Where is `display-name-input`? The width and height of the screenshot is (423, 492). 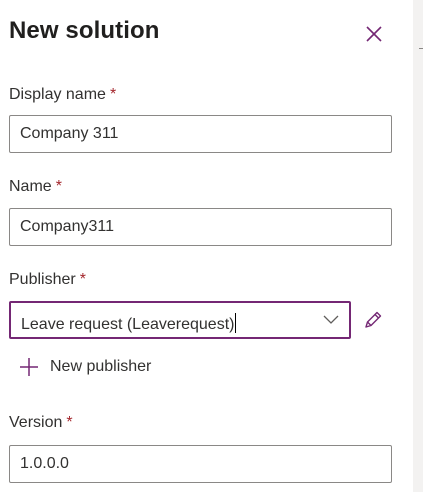 display-name-input is located at coordinates (200, 134).